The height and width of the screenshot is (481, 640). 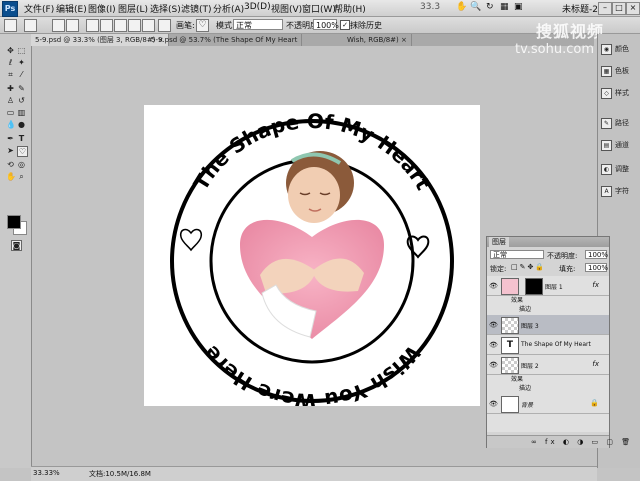 I want to click on type-tool-icon: T, so click(x=21, y=138).